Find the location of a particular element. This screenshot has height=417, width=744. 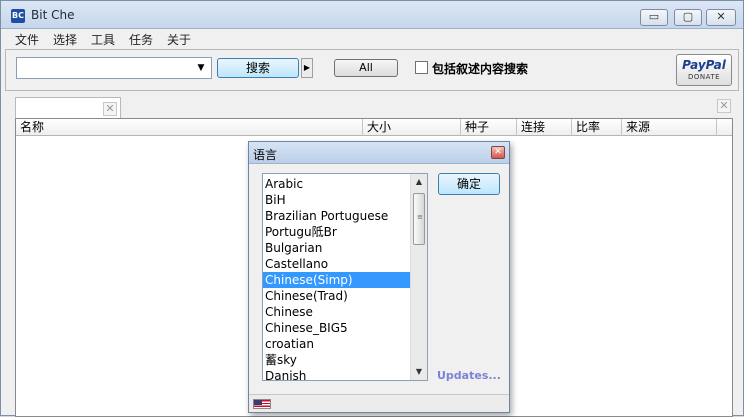

scroll-up-icon: ▲ is located at coordinates (419, 182).